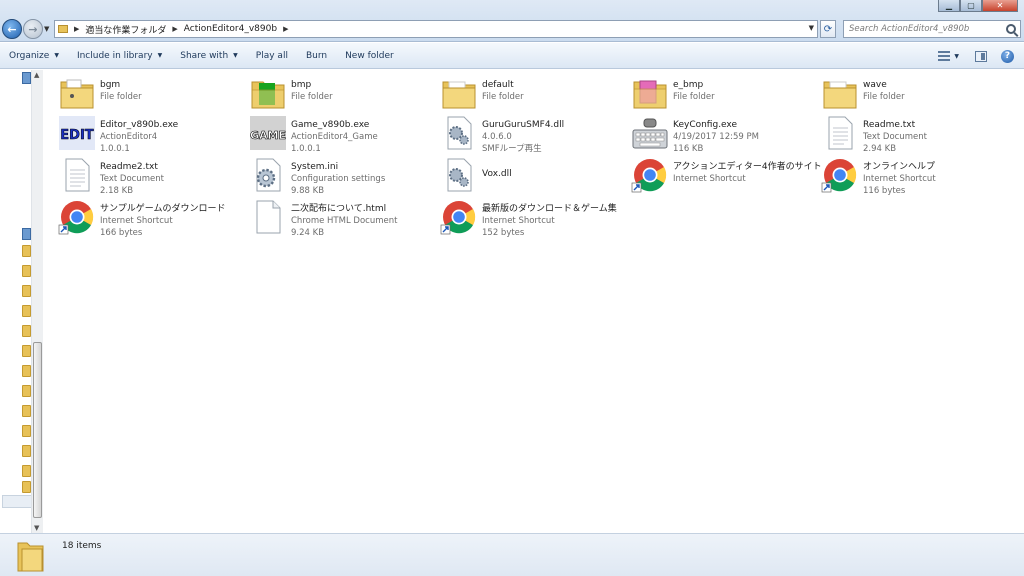 The image size is (1024, 576). What do you see at coordinates (688, 149) in the screenshot?
I see `file-size: 116 KB` at bounding box center [688, 149].